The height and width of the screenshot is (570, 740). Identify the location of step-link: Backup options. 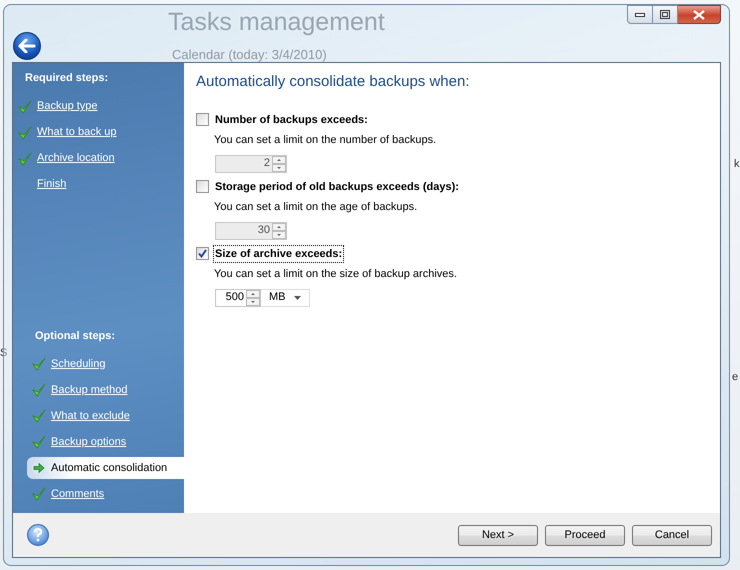
(88, 442).